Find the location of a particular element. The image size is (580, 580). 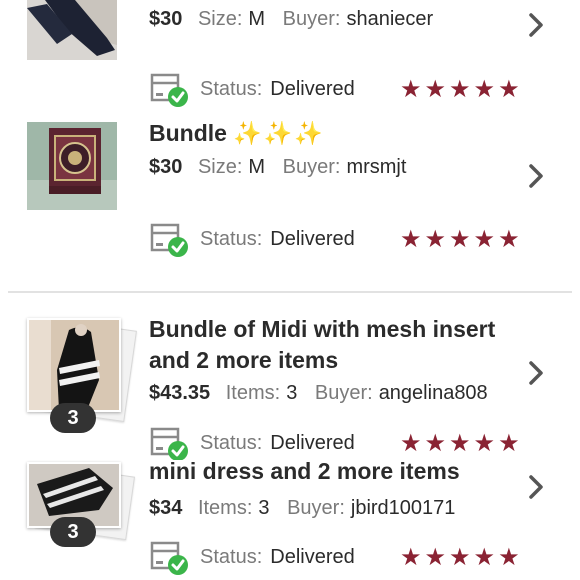

buyer-name: shaniecer is located at coordinates (390, 19).